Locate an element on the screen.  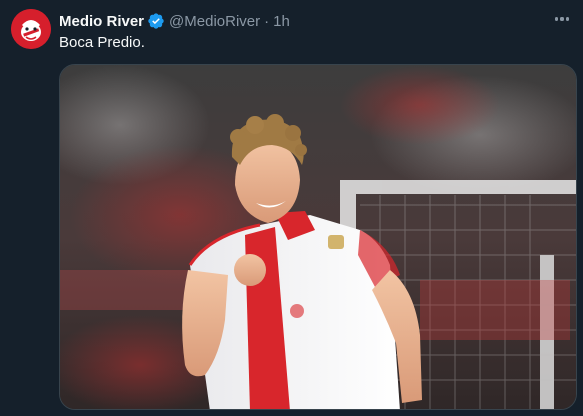
timestamp: 1h is located at coordinates (281, 21).